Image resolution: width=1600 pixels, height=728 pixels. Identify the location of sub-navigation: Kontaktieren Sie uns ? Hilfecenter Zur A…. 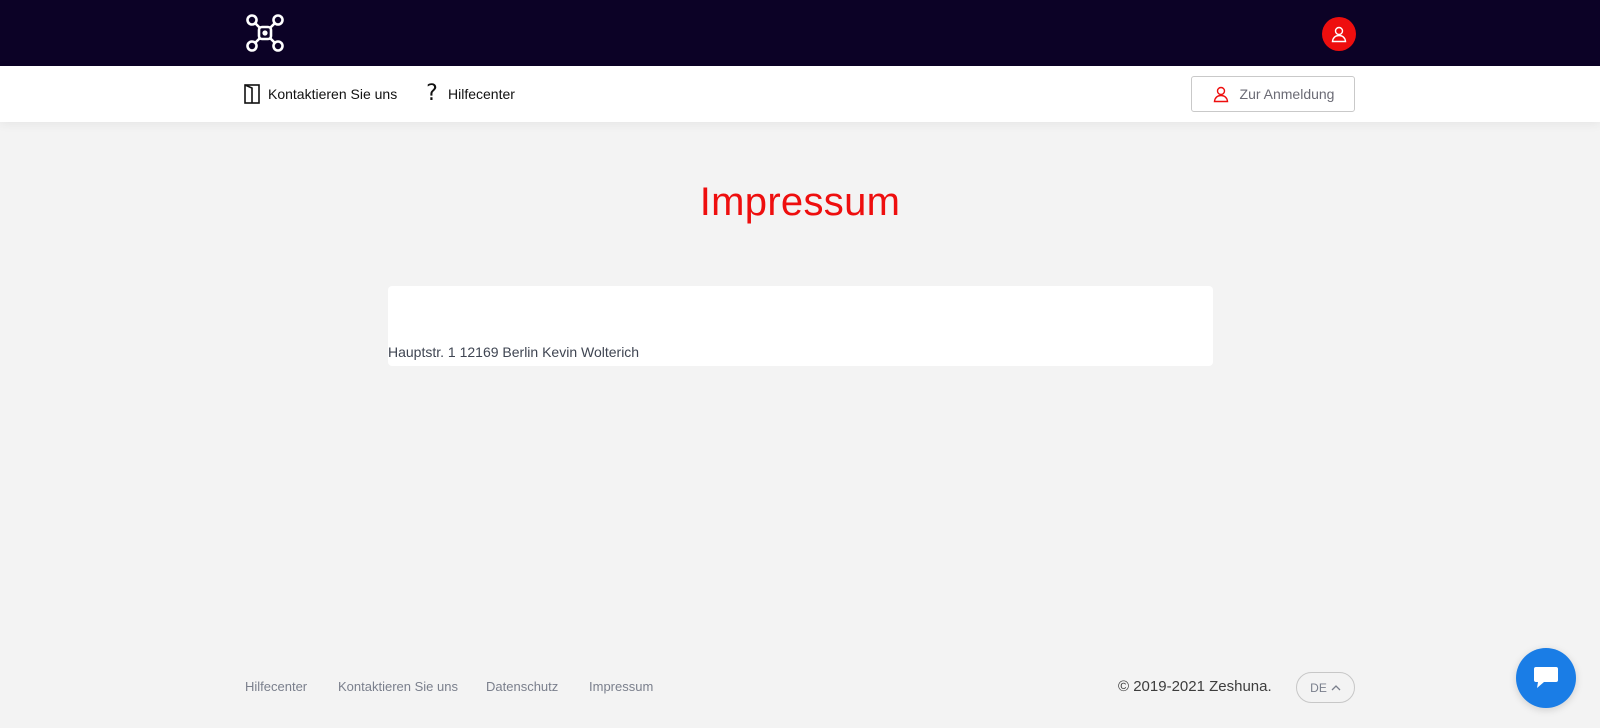
(800, 94).